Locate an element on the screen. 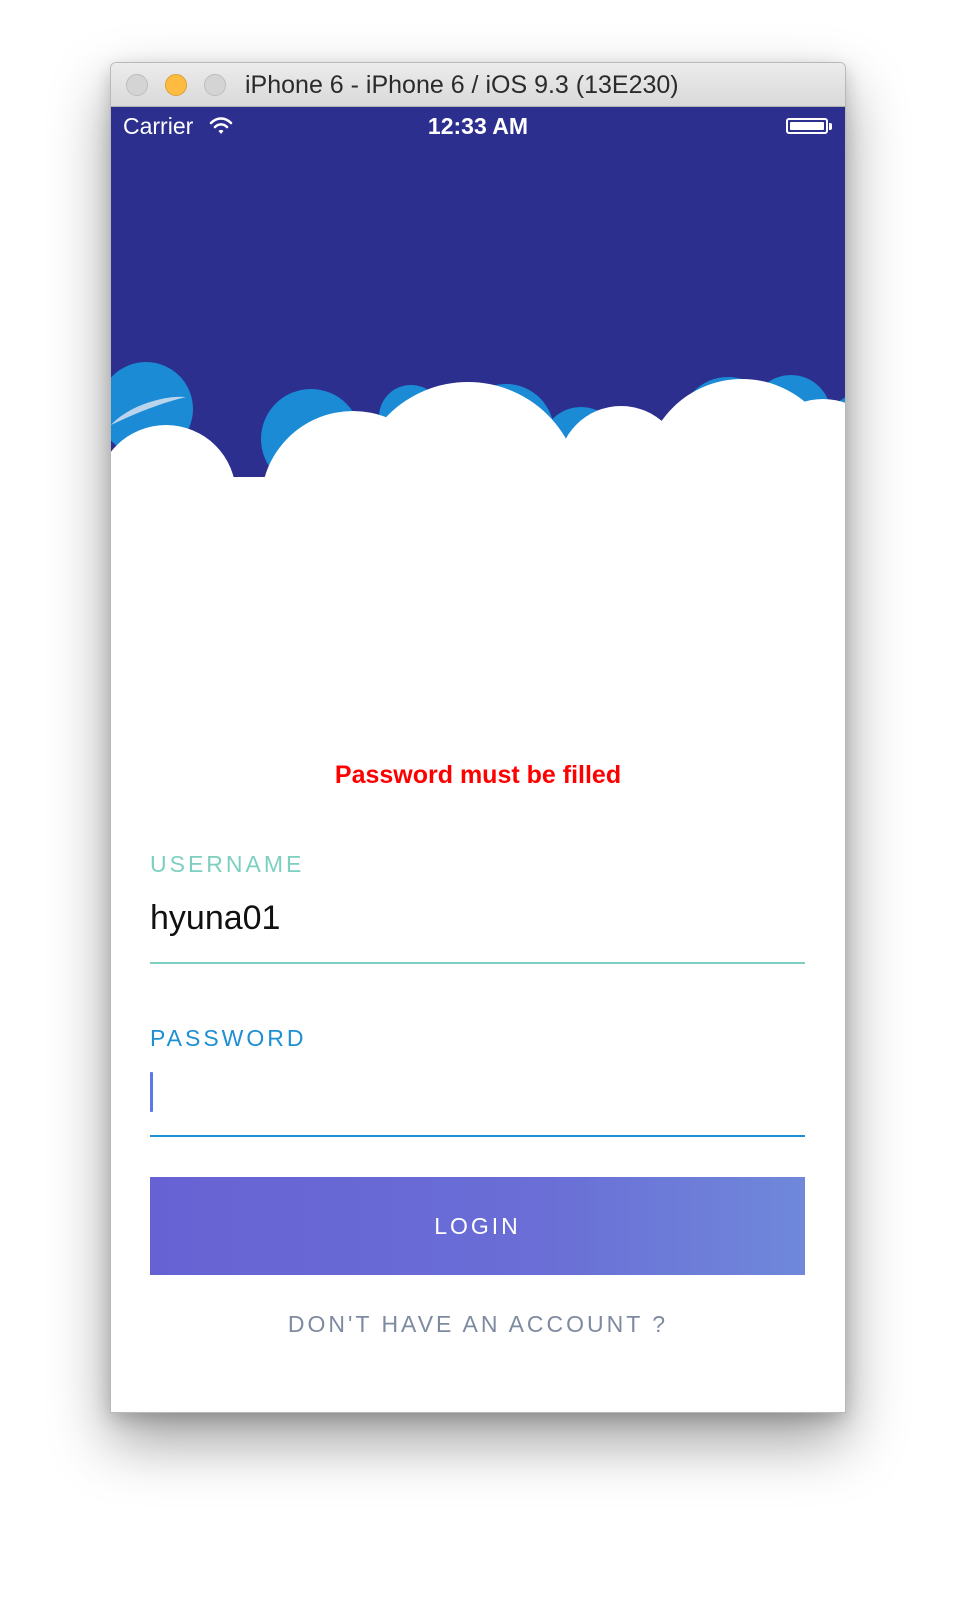 The width and height of the screenshot is (974, 1602). battery-tip is located at coordinates (830, 126).